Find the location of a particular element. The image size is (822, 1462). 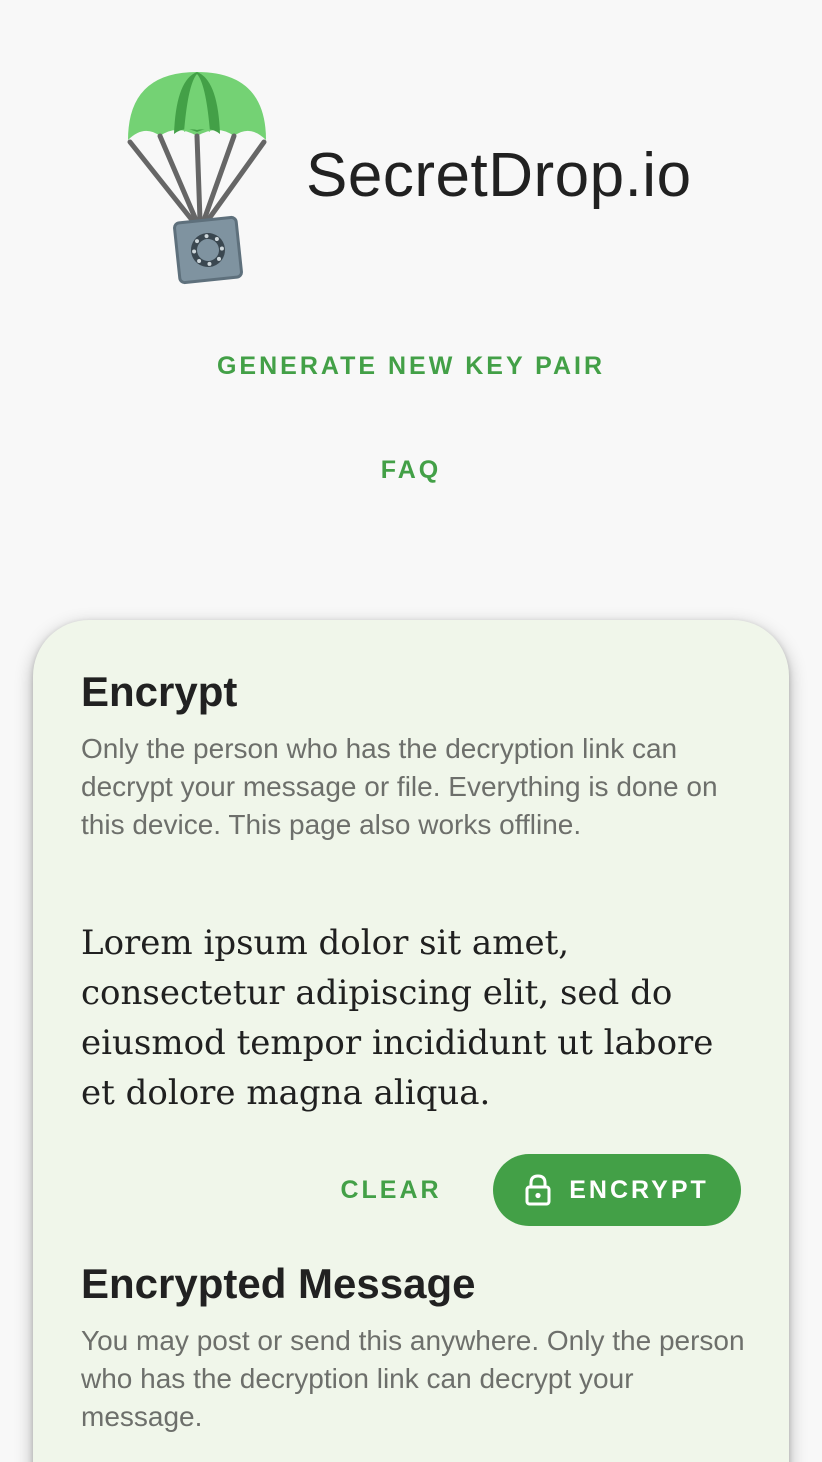

encrypt-button: ENCRYPT is located at coordinates (617, 1190).